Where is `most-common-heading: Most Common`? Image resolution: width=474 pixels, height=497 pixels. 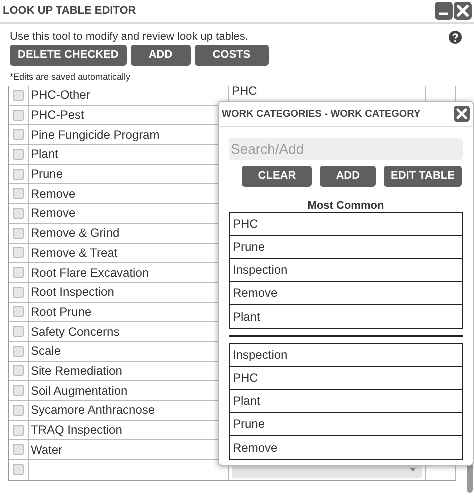 most-common-heading: Most Common is located at coordinates (346, 206).